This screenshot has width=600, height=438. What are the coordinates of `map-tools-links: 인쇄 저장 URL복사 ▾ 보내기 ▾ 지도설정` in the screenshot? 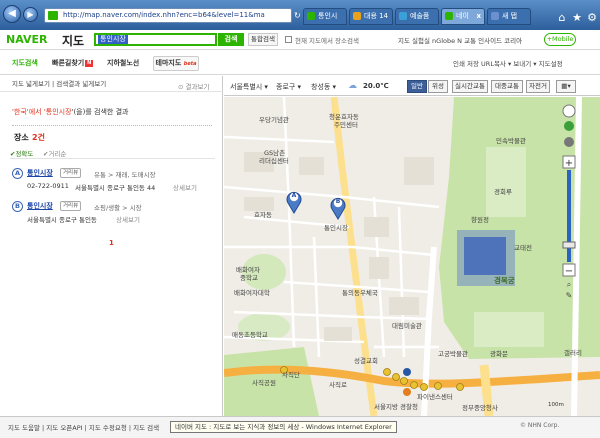 It's located at (508, 63).